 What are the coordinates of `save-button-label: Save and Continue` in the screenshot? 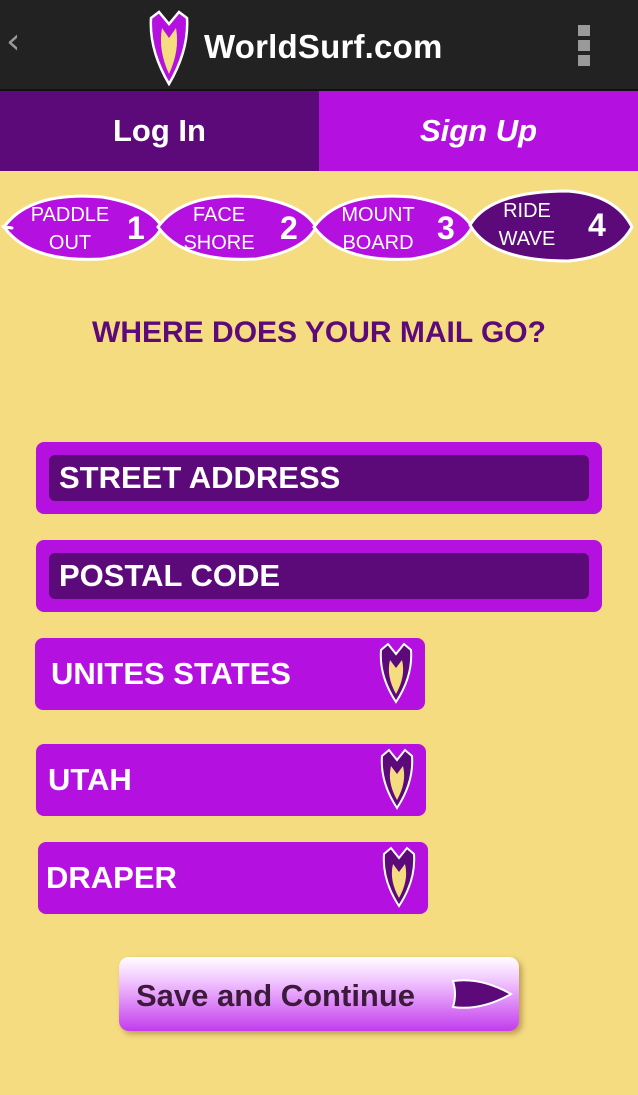 It's located at (276, 995).